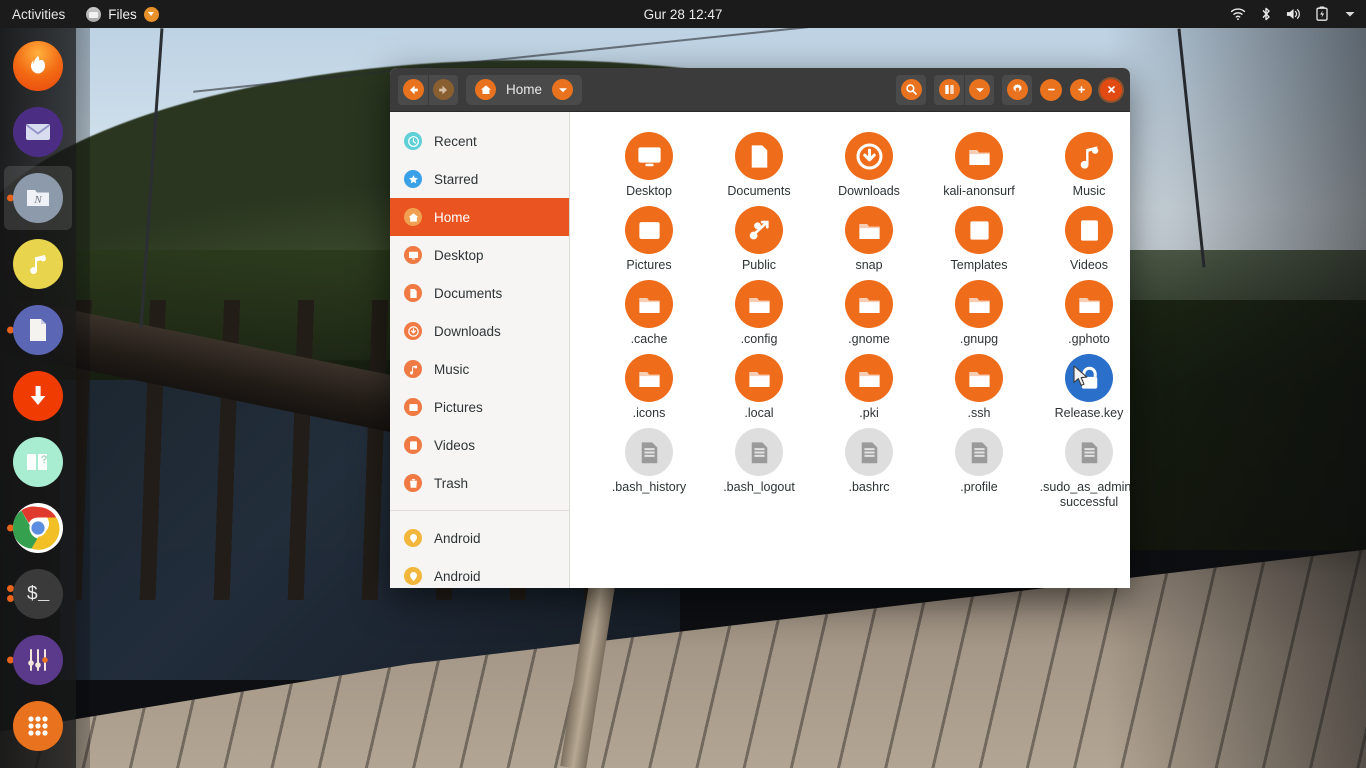 The height and width of the screenshot is (768, 1366). I want to click on file-item: .gphoto, so click(1082, 311).